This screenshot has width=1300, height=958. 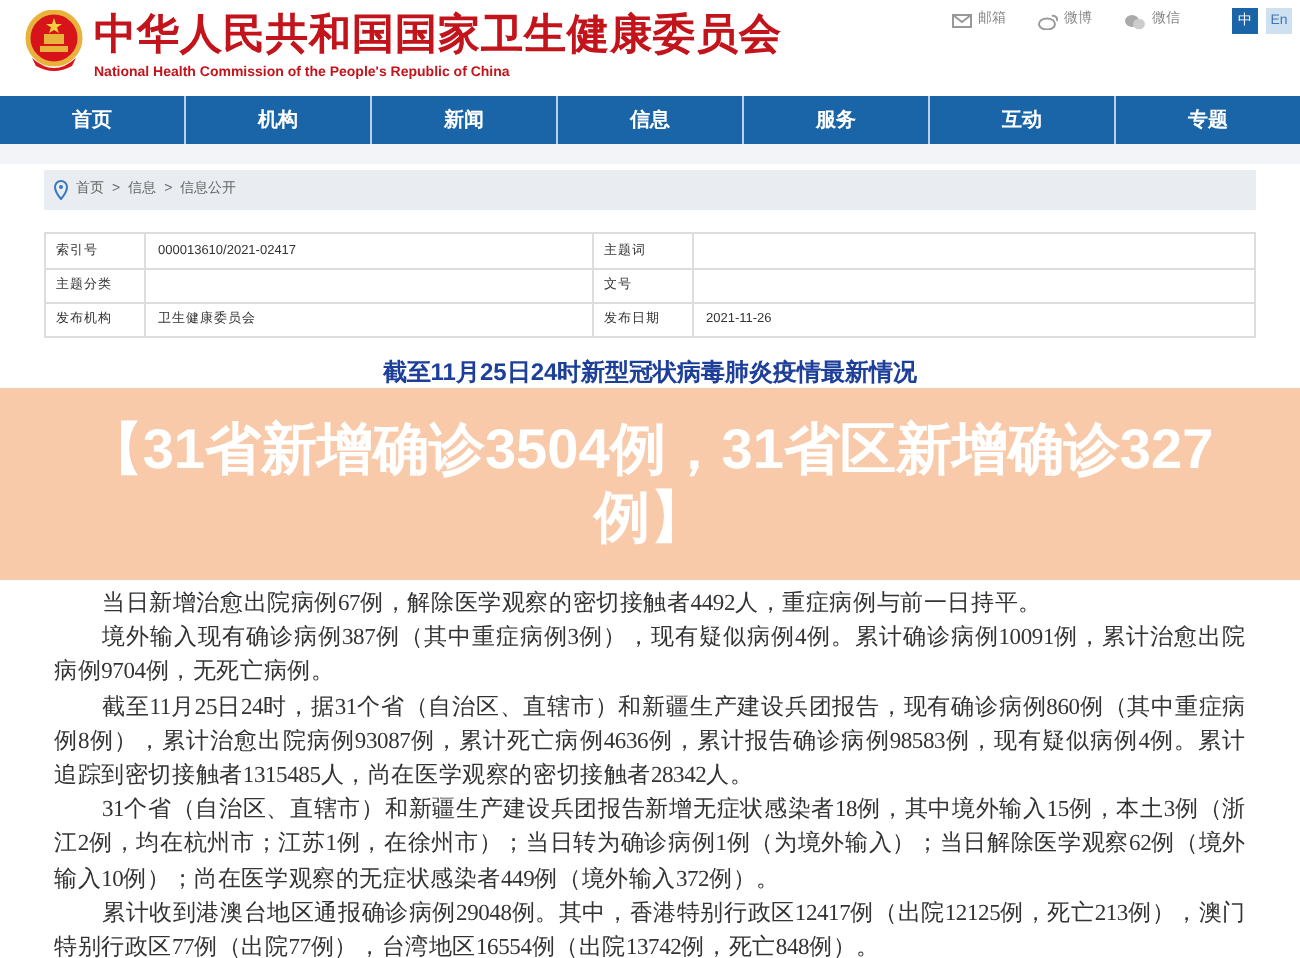 What do you see at coordinates (438, 36) in the screenshot?
I see `site-title: 中华人民共和国国家卫生健康委员会` at bounding box center [438, 36].